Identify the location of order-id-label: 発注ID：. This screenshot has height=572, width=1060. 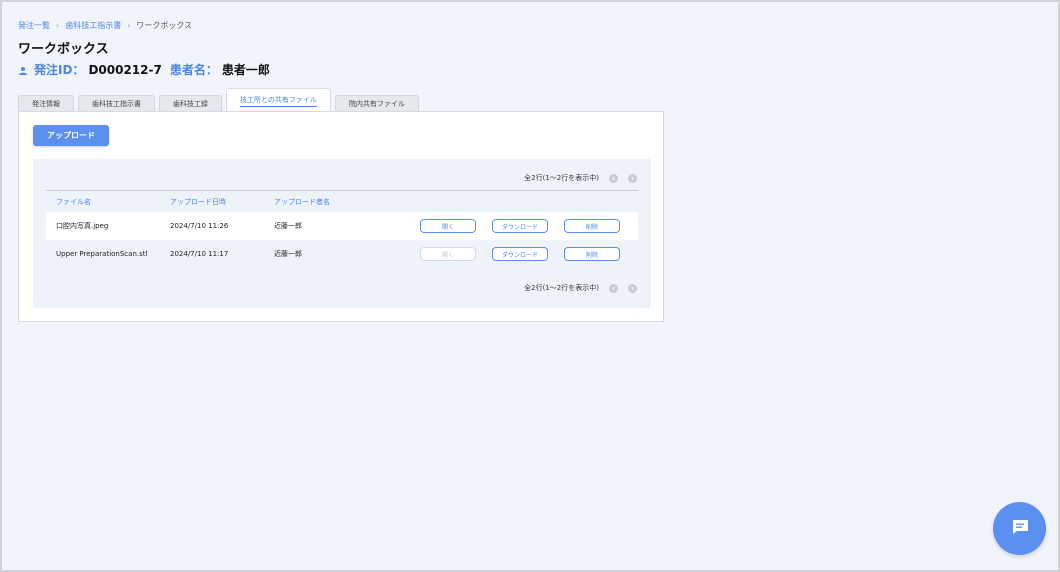
(59, 70).